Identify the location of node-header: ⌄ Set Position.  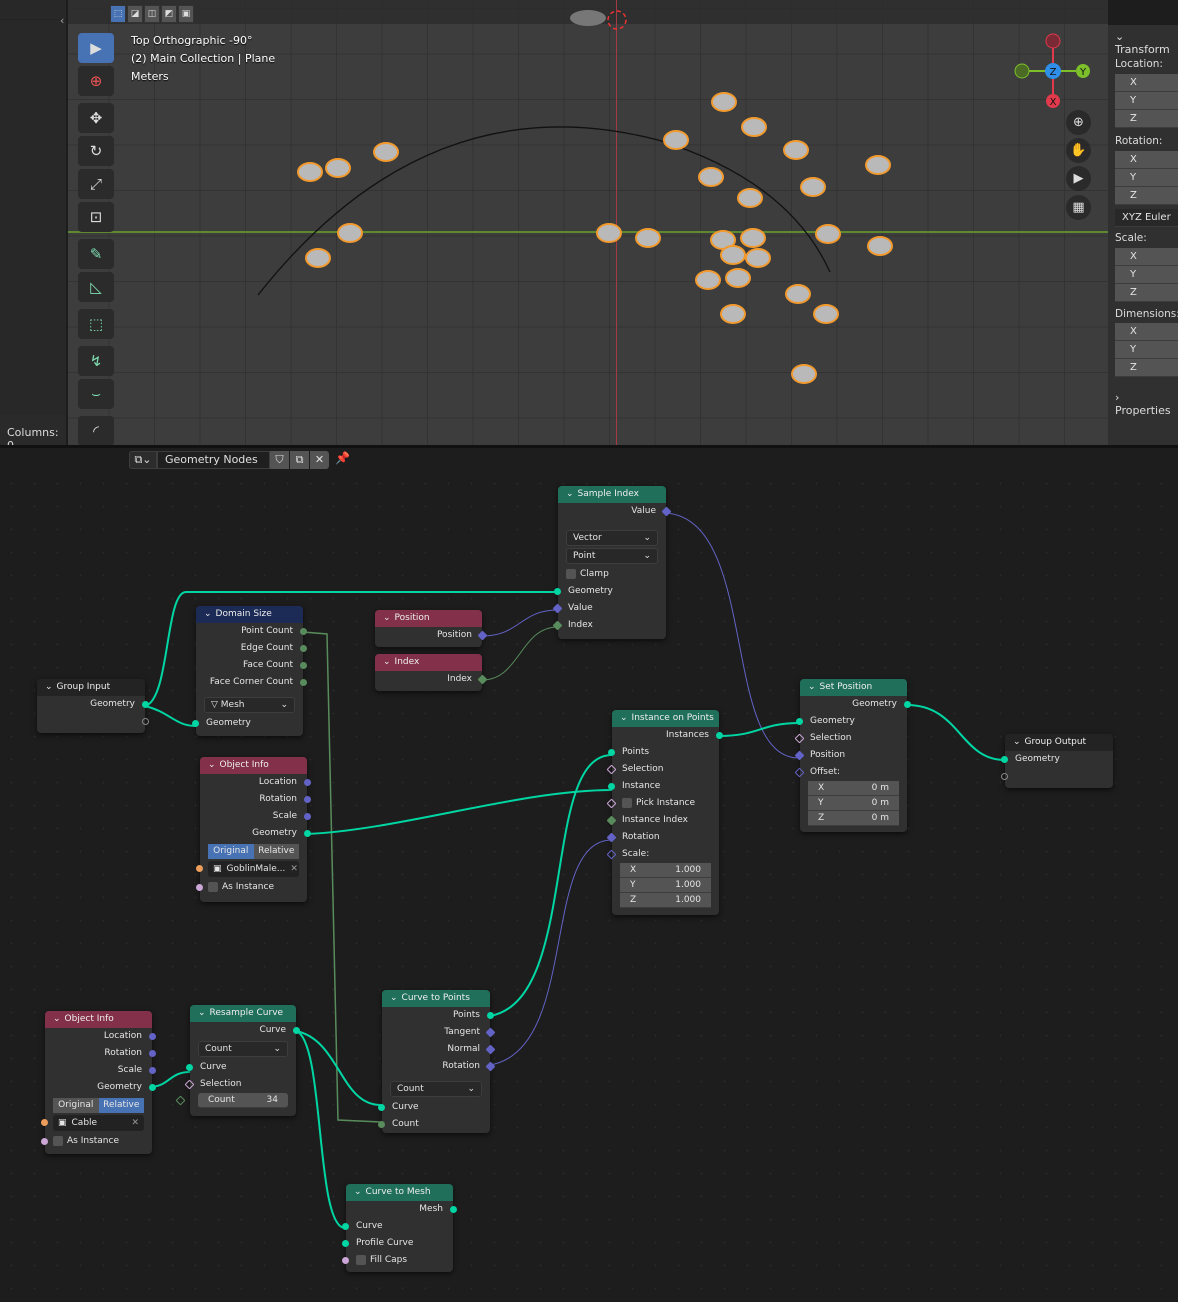
(853, 687).